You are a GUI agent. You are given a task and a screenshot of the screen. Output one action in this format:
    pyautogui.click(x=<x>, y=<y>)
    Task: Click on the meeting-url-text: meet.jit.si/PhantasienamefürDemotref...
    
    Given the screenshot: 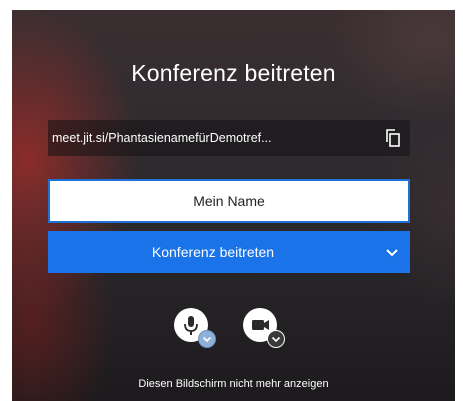 What is the action you would take?
    pyautogui.click(x=162, y=138)
    